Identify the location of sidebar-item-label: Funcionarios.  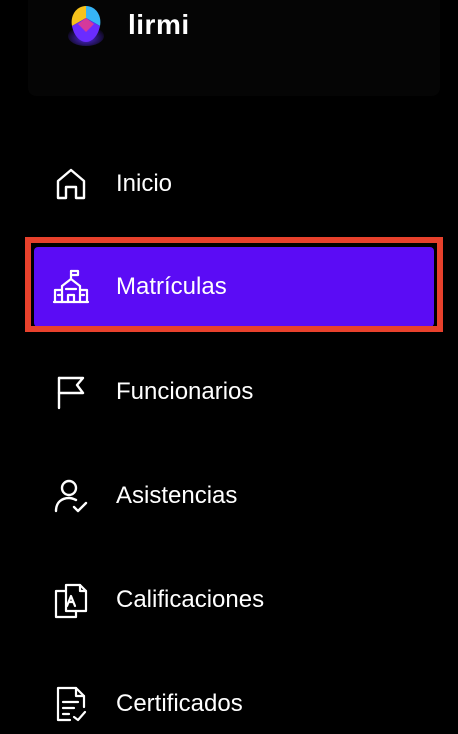
(185, 391).